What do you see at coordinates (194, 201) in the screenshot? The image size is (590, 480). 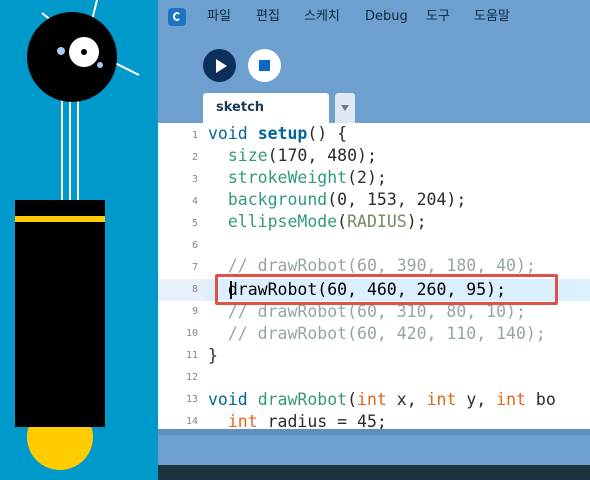 I see `line-number: 4` at bounding box center [194, 201].